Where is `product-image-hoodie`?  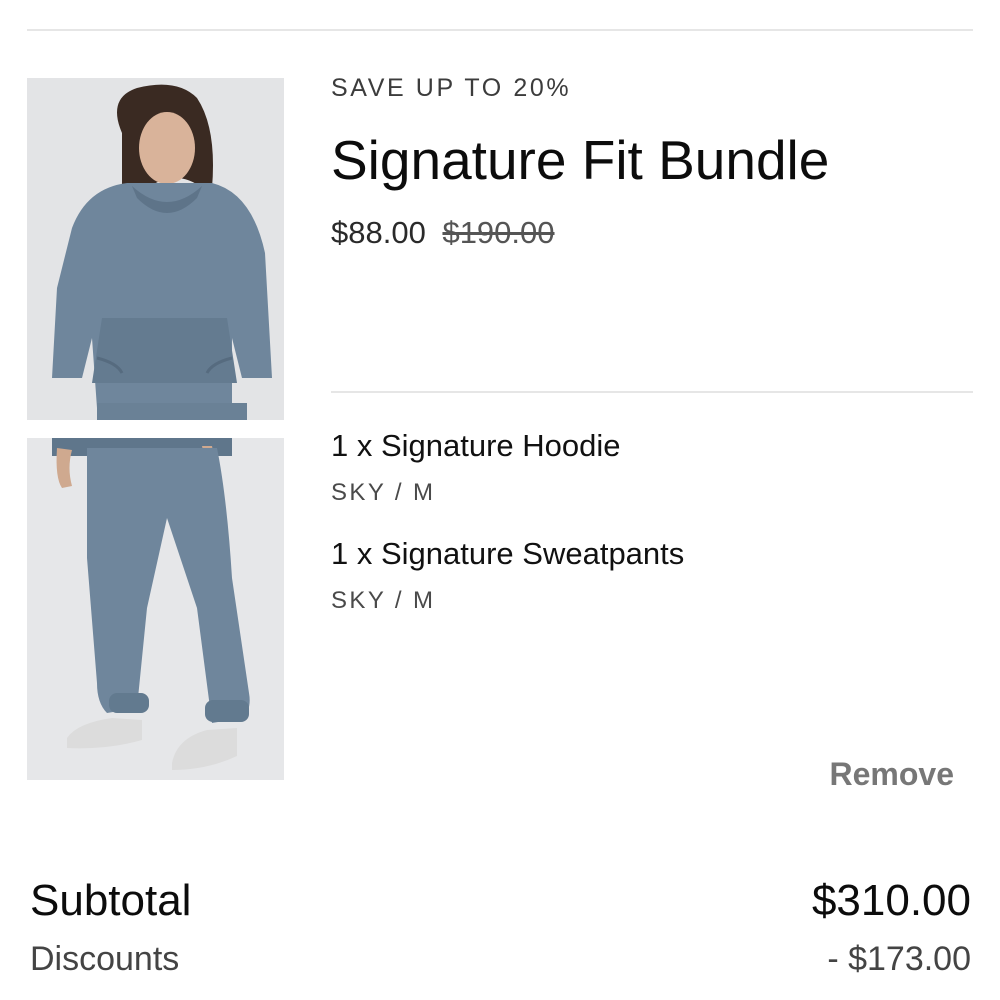 product-image-hoodie is located at coordinates (155, 249).